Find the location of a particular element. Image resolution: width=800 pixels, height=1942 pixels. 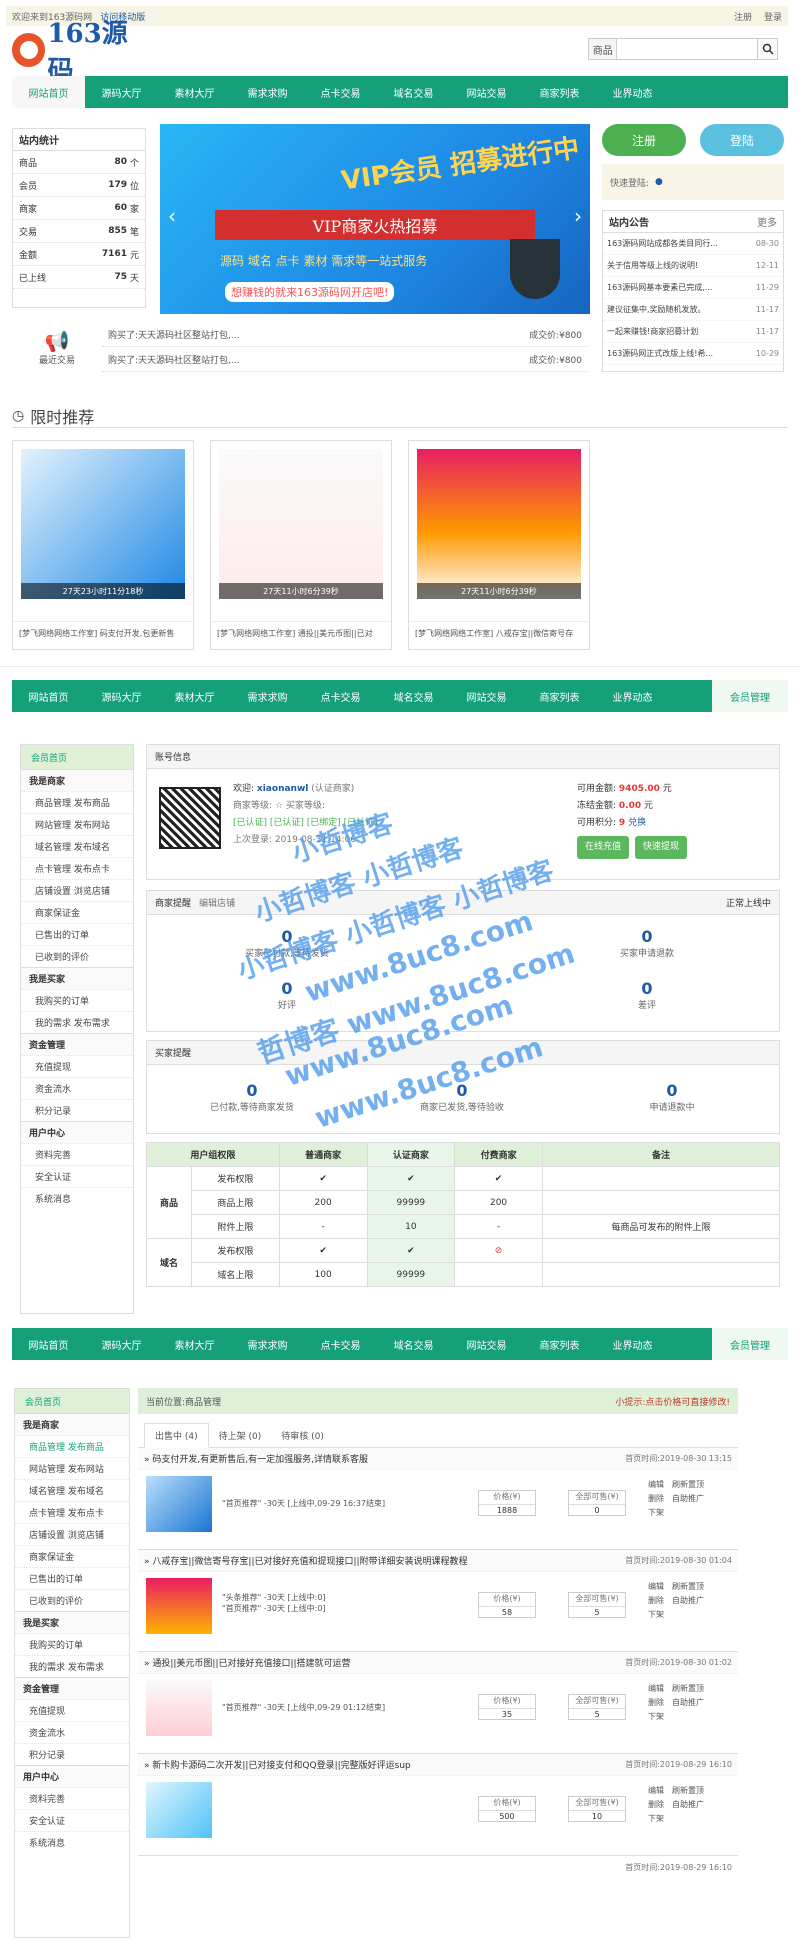

menu-item: 充值提现 is located at coordinates (72, 1710).